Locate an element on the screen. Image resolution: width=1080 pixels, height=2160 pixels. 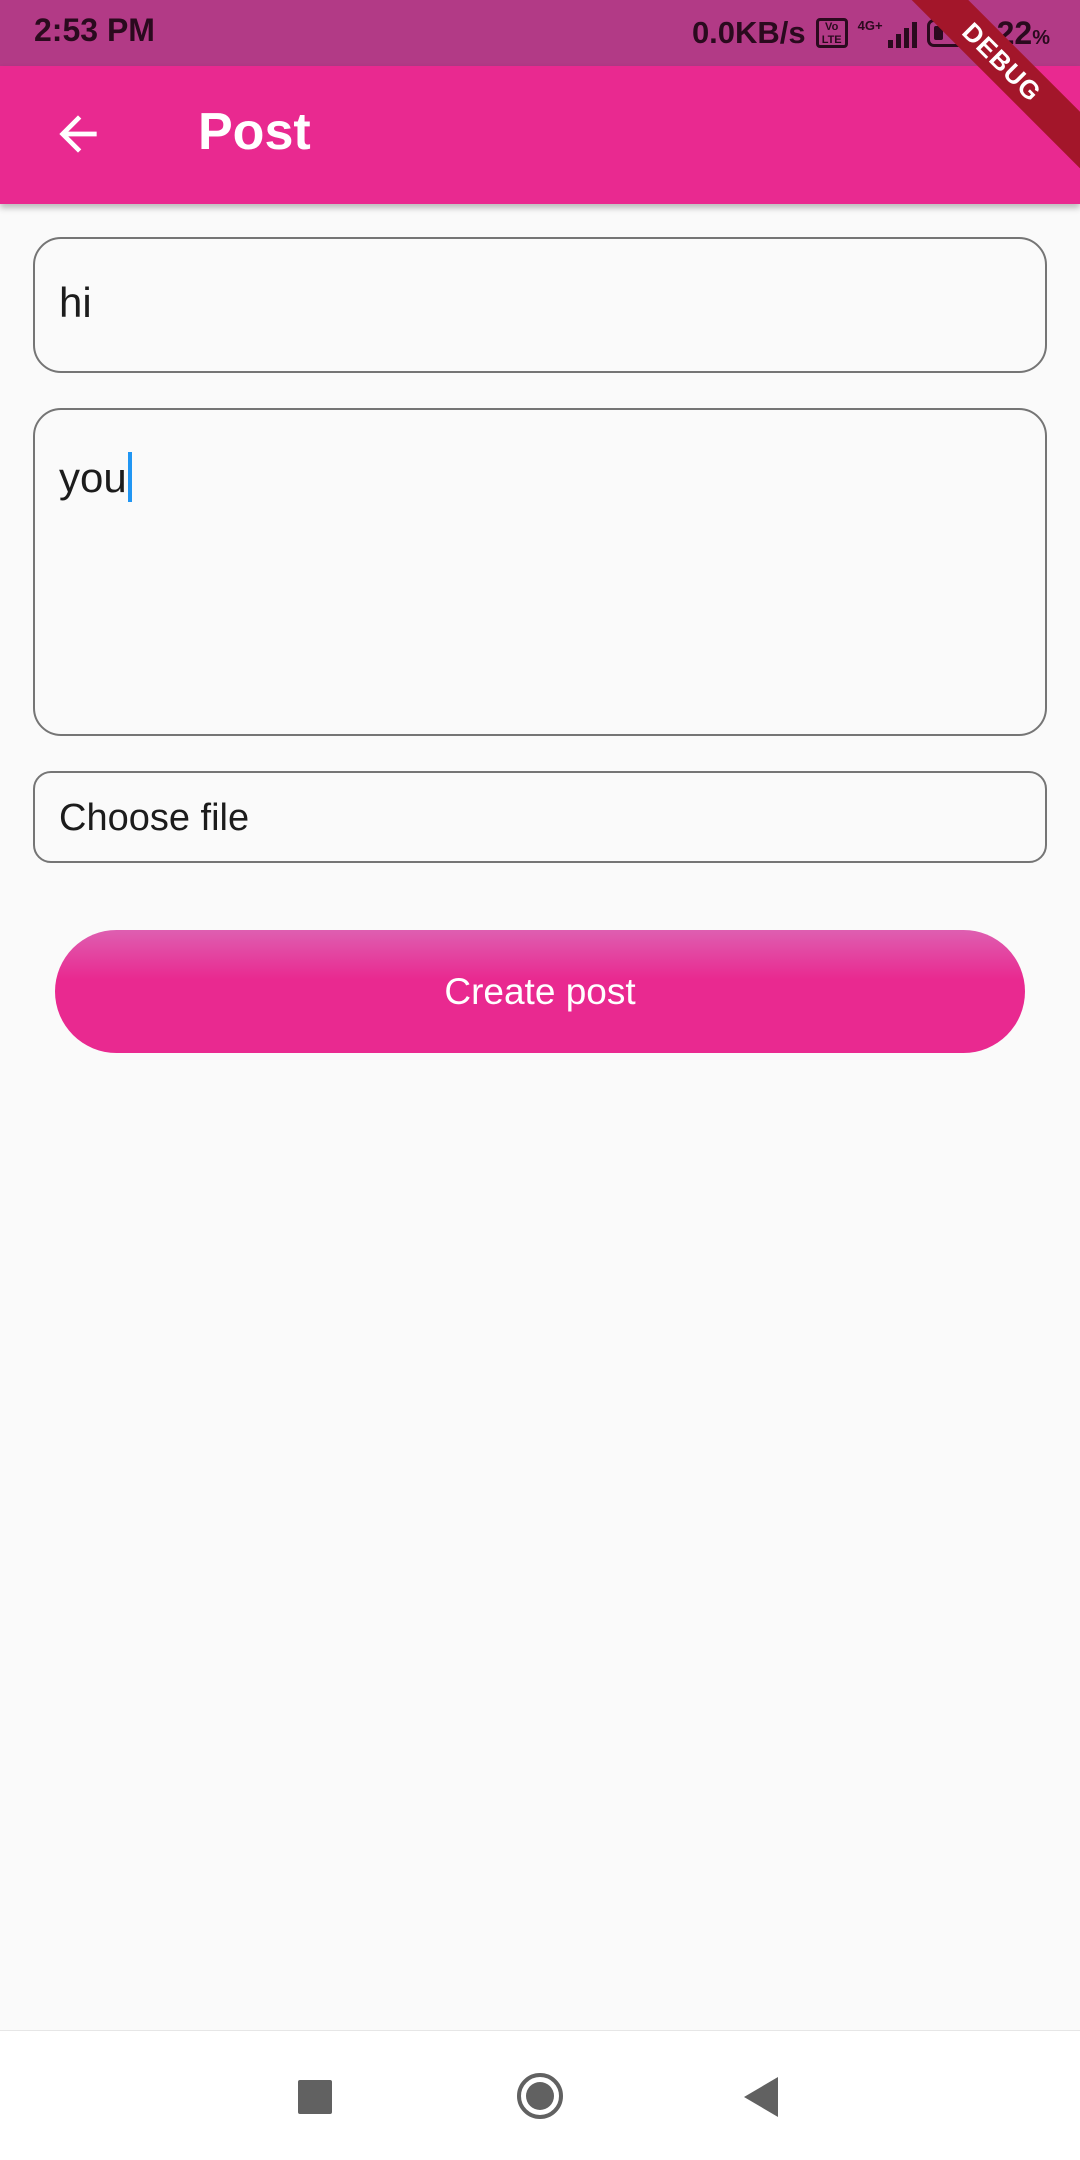
status-time: 2:53 PM is located at coordinates (94, 30).